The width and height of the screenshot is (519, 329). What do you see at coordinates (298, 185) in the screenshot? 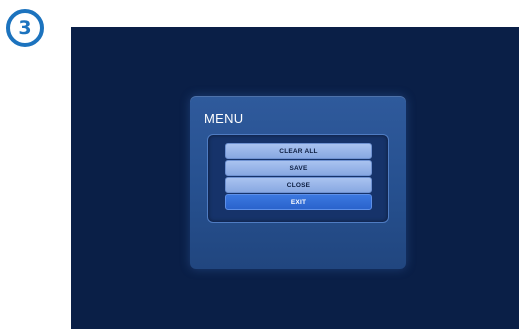
I see `close-button: CLOSE` at bounding box center [298, 185].